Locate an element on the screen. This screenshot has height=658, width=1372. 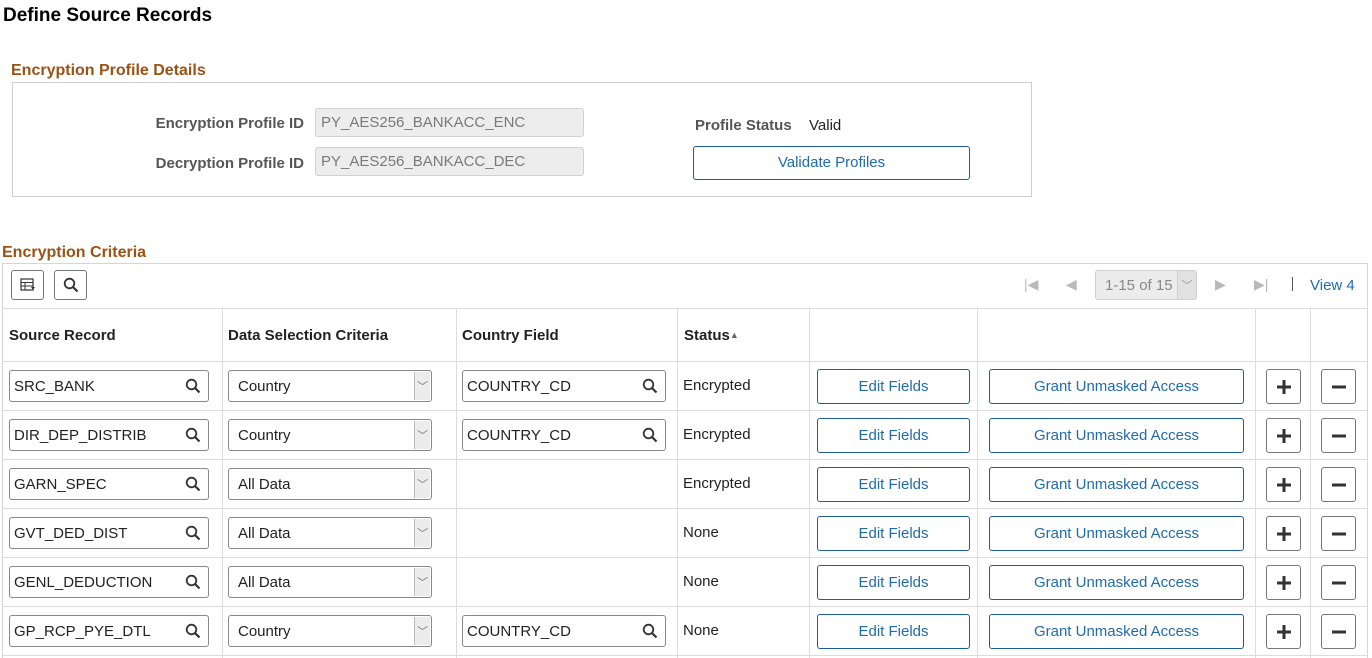
column-header-status: Status▲ is located at coordinates (711, 335).